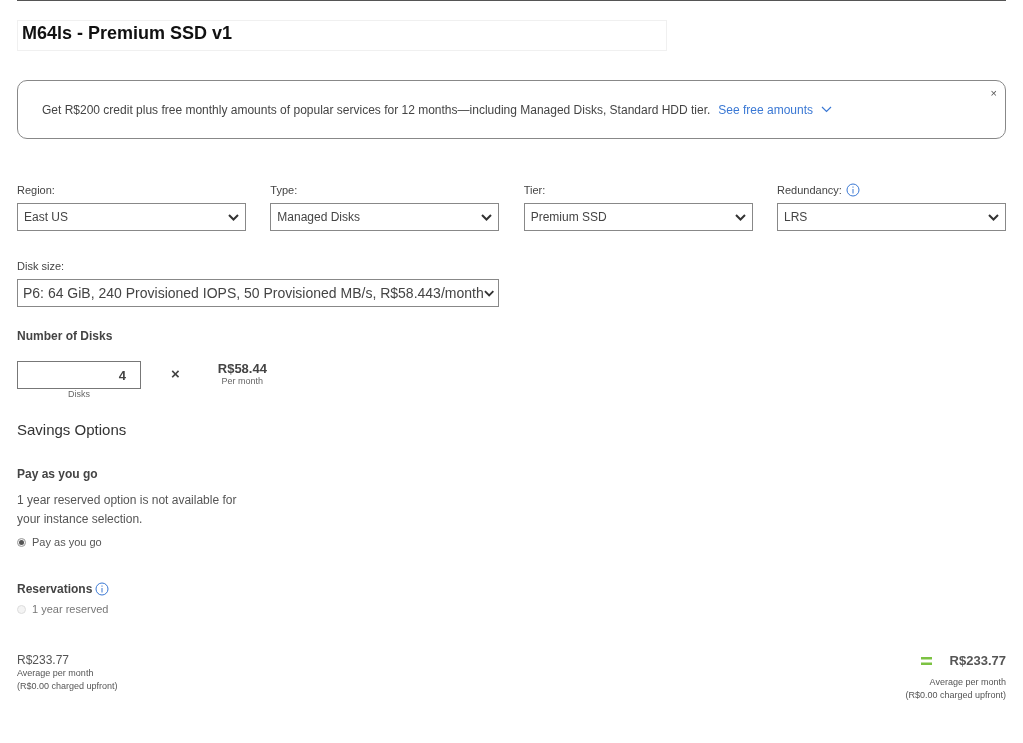 The width and height of the screenshot is (1023, 743). I want to click on banner-text: Get R$200 credit plus free monthly amounts of popular services for 12 months—including Managed Disks, Standard HDD tier., so click(376, 109).